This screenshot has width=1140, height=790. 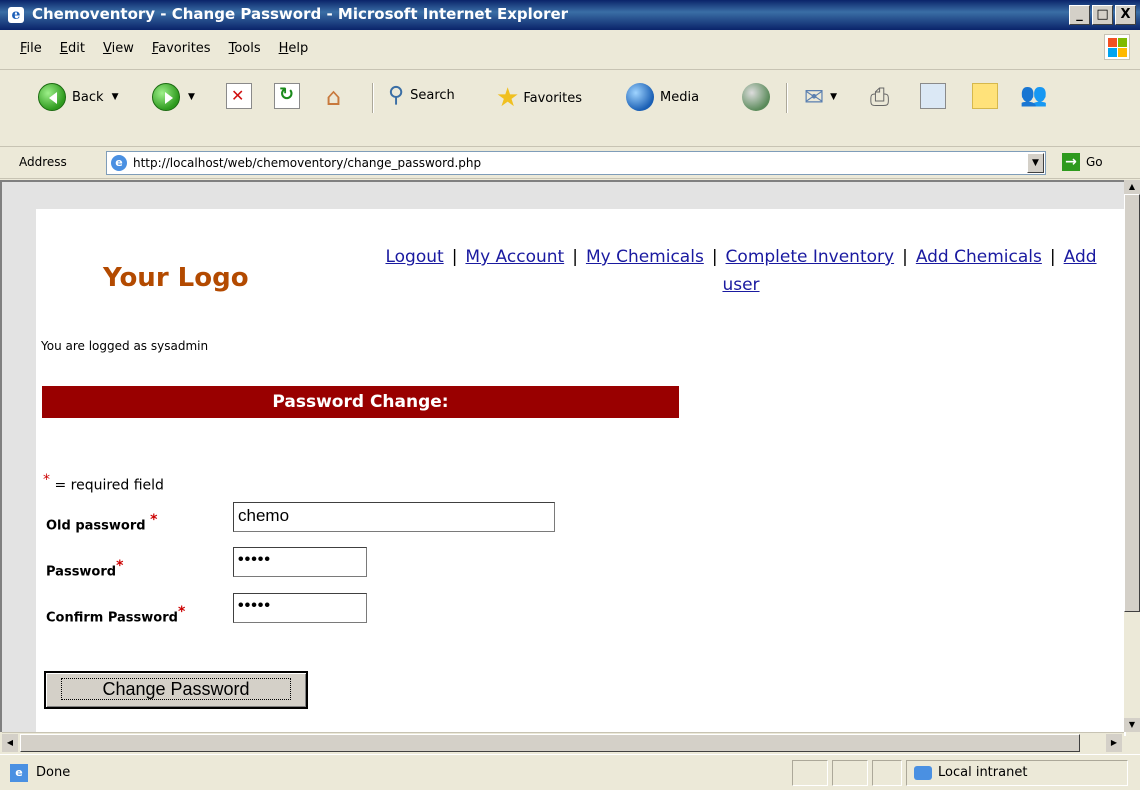 I want to click on history-button, so click(x=756, y=97).